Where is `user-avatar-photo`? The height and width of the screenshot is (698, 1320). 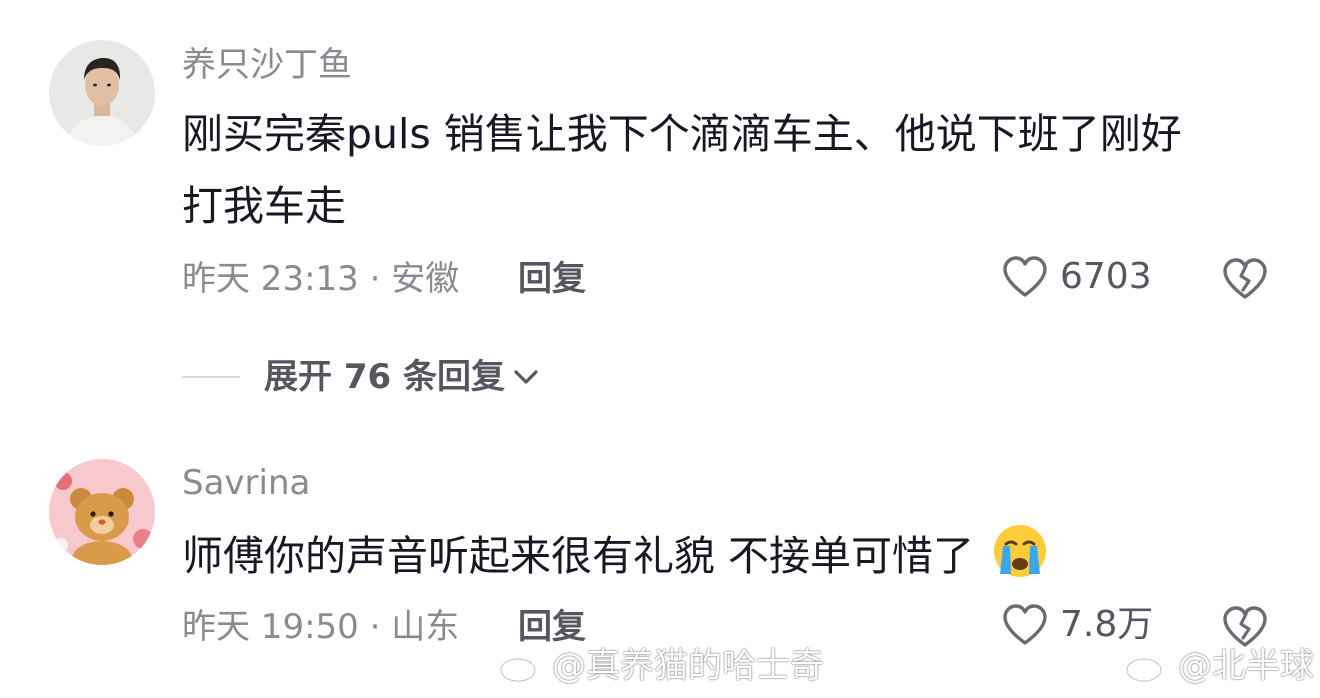
user-avatar-photo is located at coordinates (102, 93).